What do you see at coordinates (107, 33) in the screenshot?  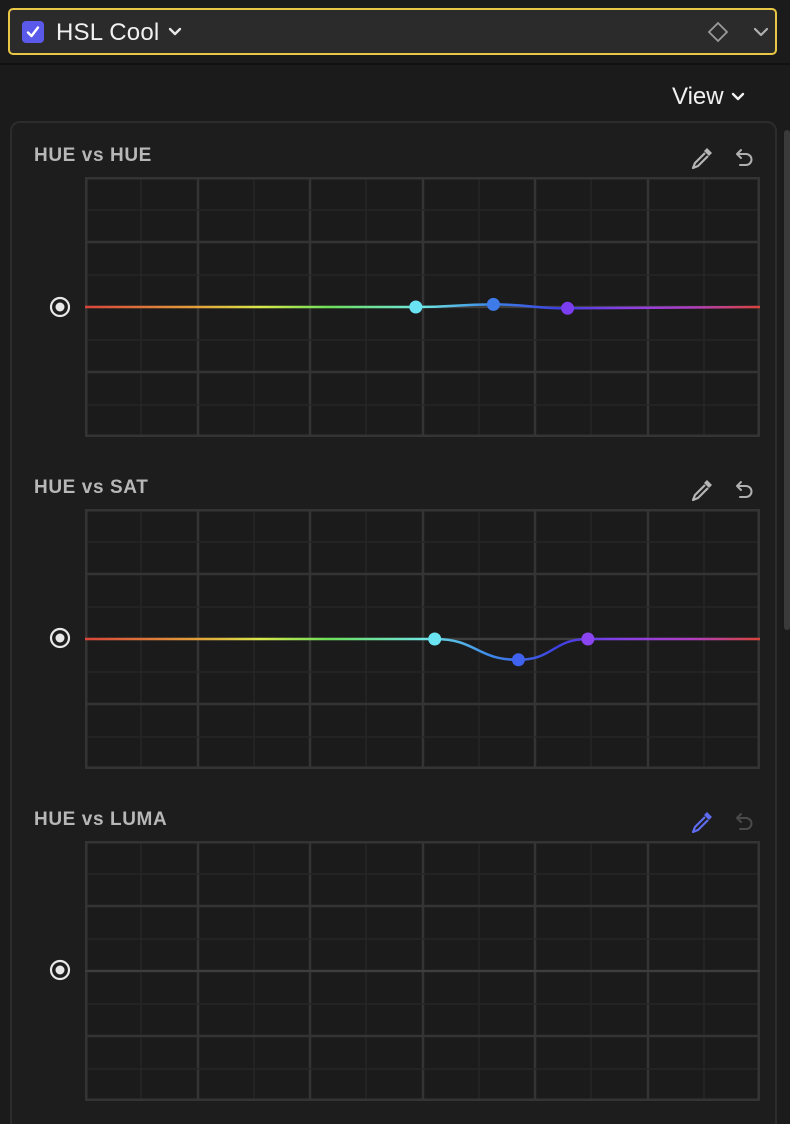 I see `effect-title: HSL Cool` at bounding box center [107, 33].